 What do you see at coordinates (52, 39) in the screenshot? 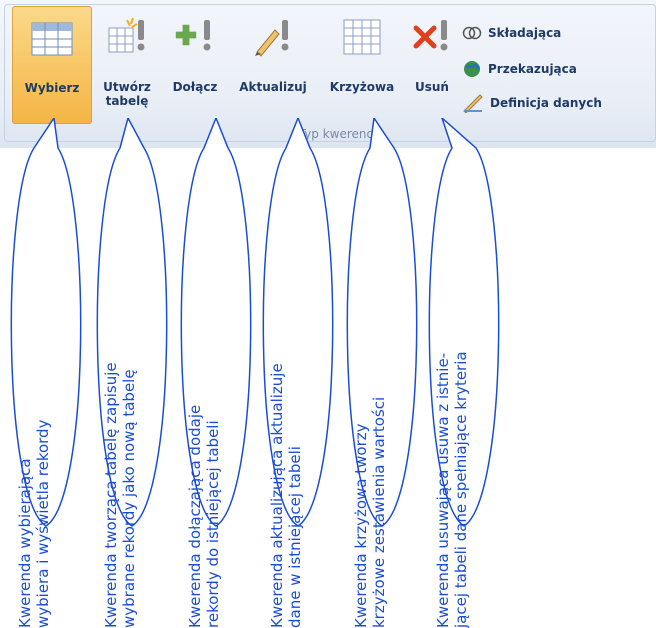
I see `select-query-icon` at bounding box center [52, 39].